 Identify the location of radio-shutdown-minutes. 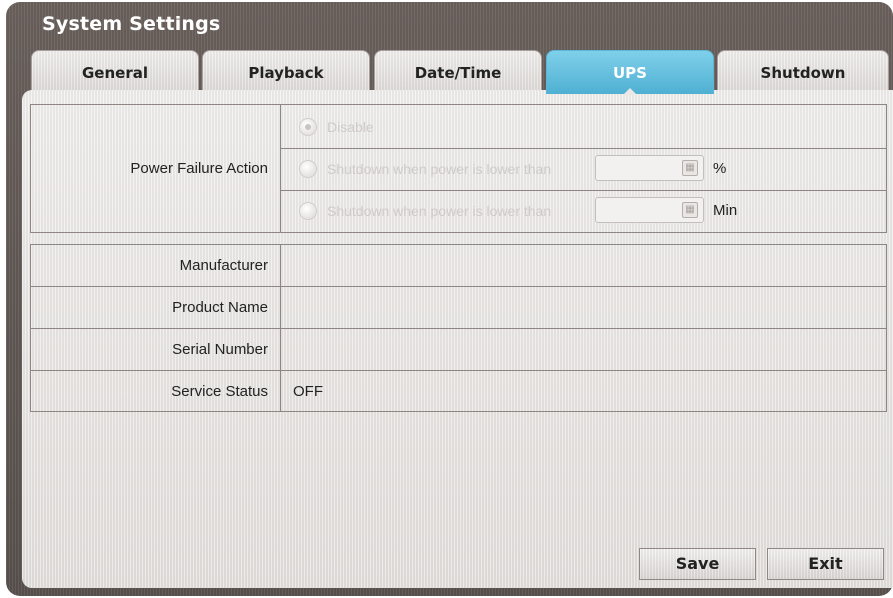
(308, 211).